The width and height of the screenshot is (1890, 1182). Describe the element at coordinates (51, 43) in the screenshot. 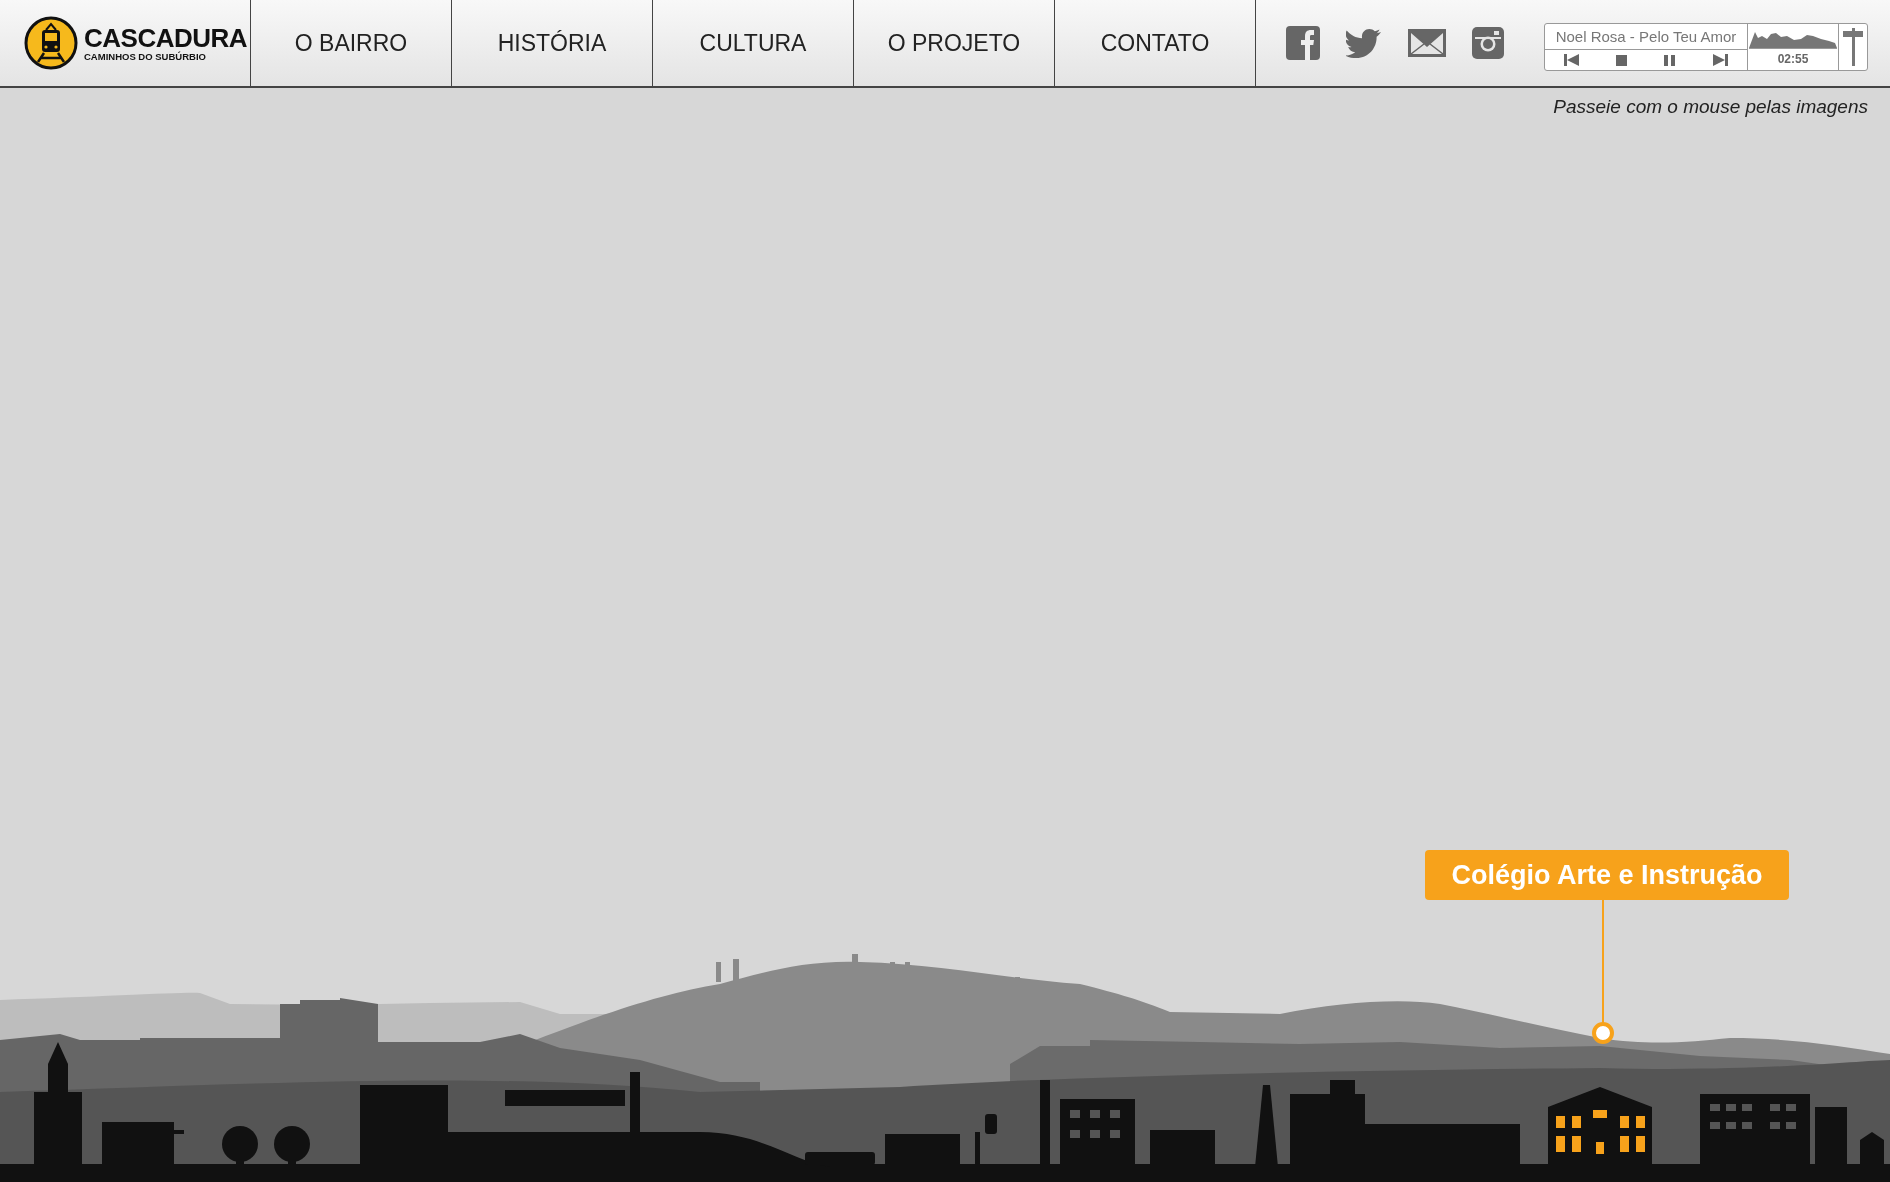

I see `train-logo-icon` at that location.